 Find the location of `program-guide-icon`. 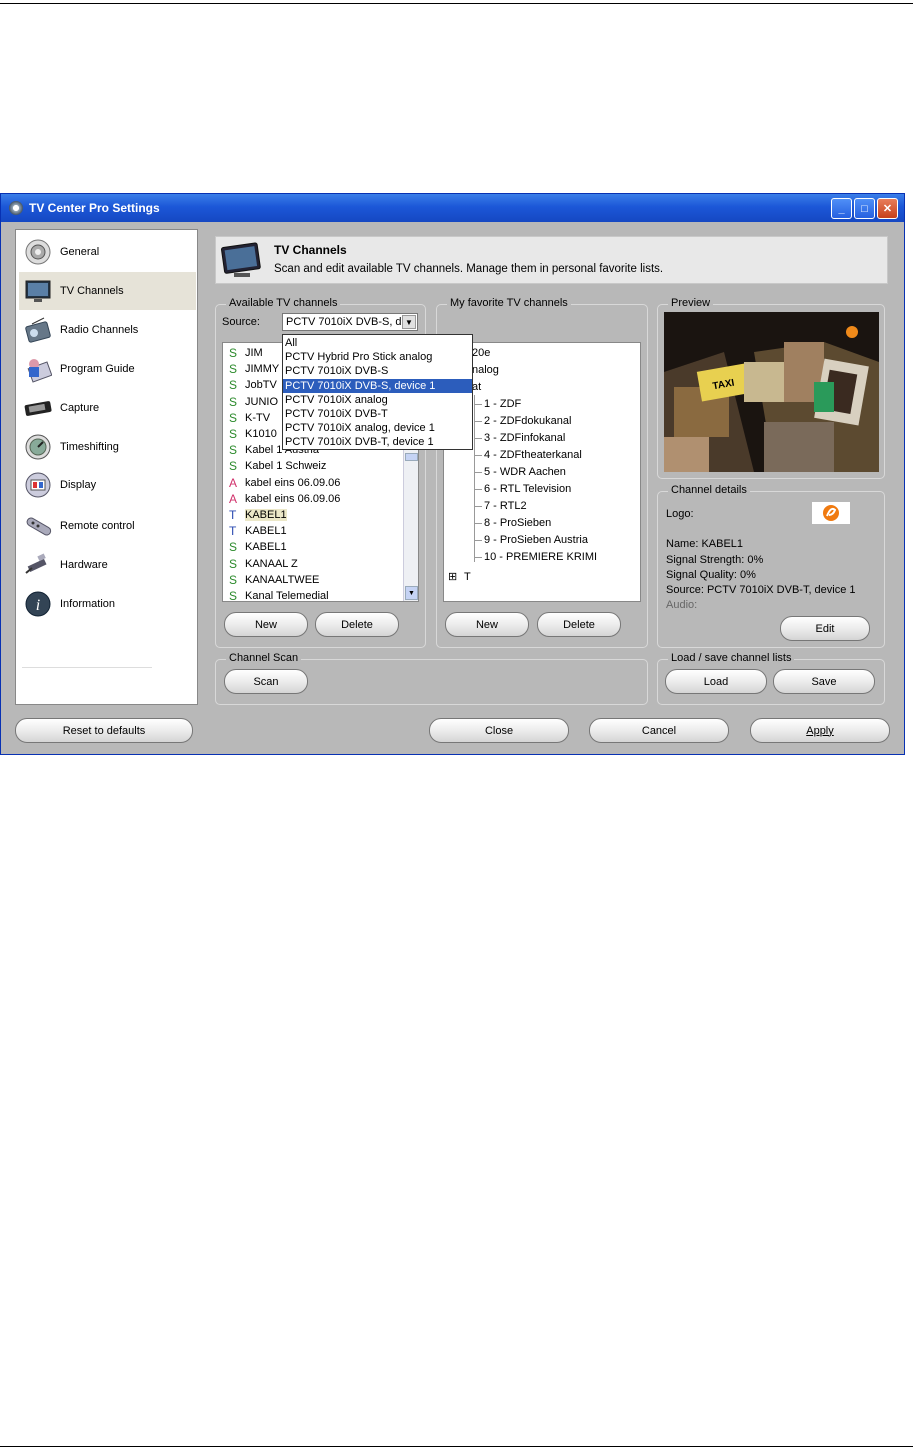

program-guide-icon is located at coordinates (38, 369).